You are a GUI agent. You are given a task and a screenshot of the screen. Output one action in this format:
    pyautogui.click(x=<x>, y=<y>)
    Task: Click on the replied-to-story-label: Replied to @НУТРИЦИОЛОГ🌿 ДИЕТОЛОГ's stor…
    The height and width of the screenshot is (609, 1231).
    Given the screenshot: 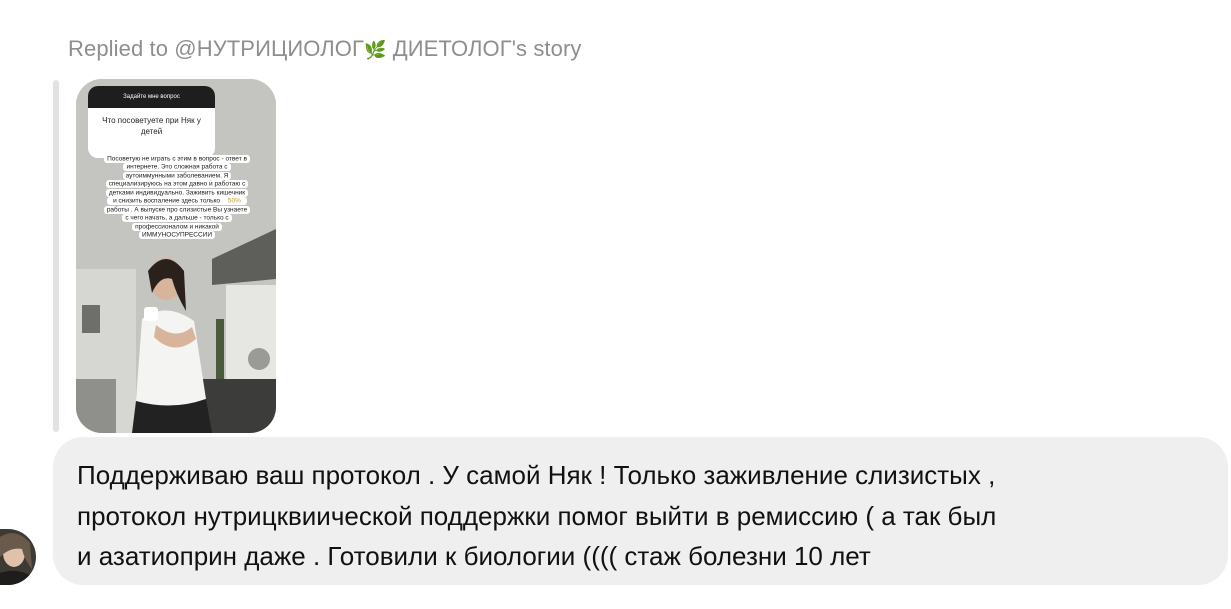 What is the action you would take?
    pyautogui.click(x=325, y=49)
    